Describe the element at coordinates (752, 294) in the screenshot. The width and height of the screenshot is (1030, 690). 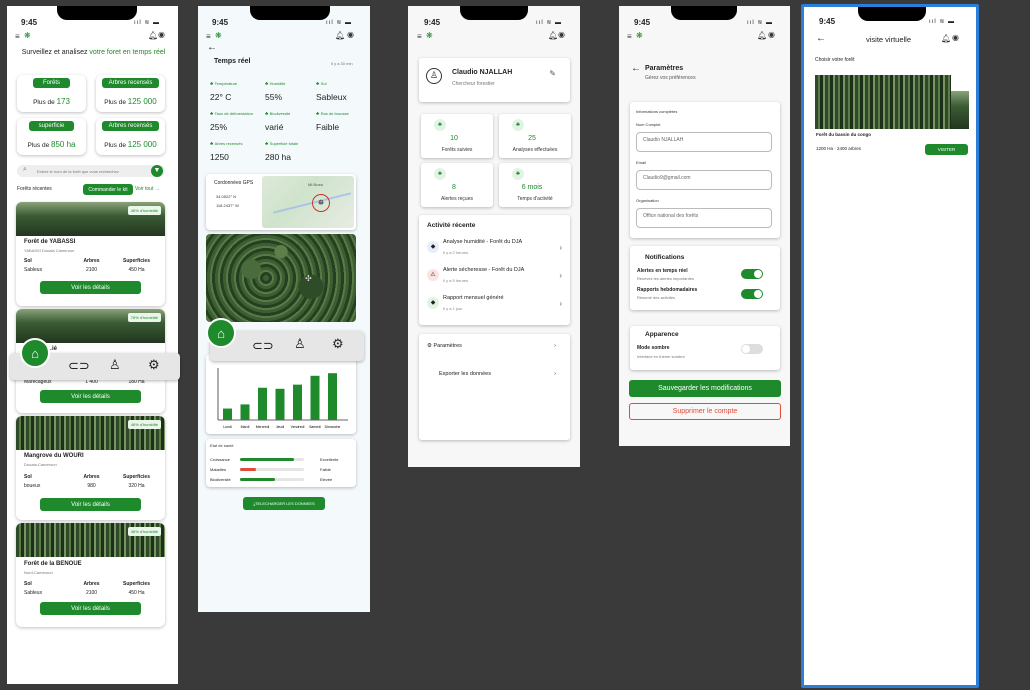
I see `reports-toggle` at that location.